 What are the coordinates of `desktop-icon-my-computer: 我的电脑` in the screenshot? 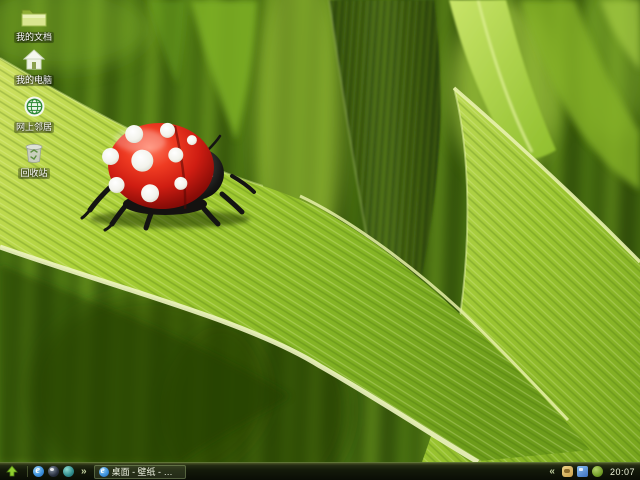 It's located at (34, 67).